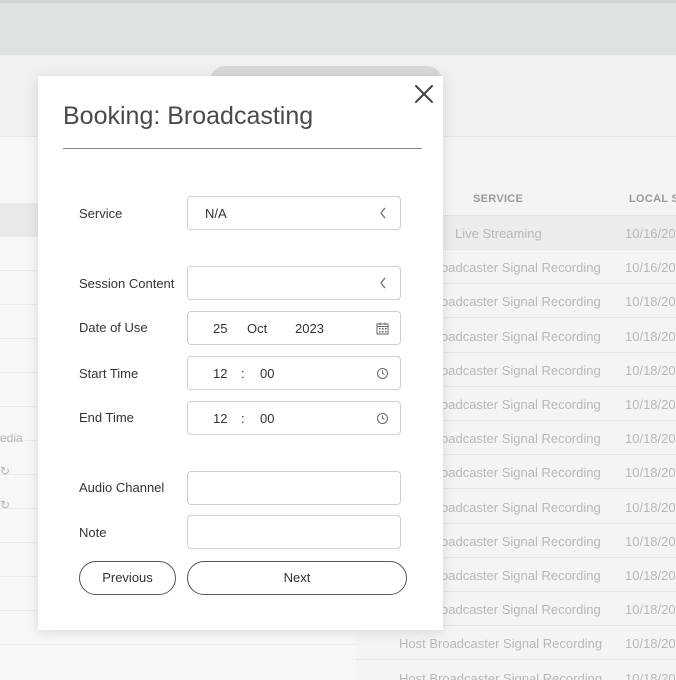  What do you see at coordinates (294, 532) in the screenshot?
I see `note-input` at bounding box center [294, 532].